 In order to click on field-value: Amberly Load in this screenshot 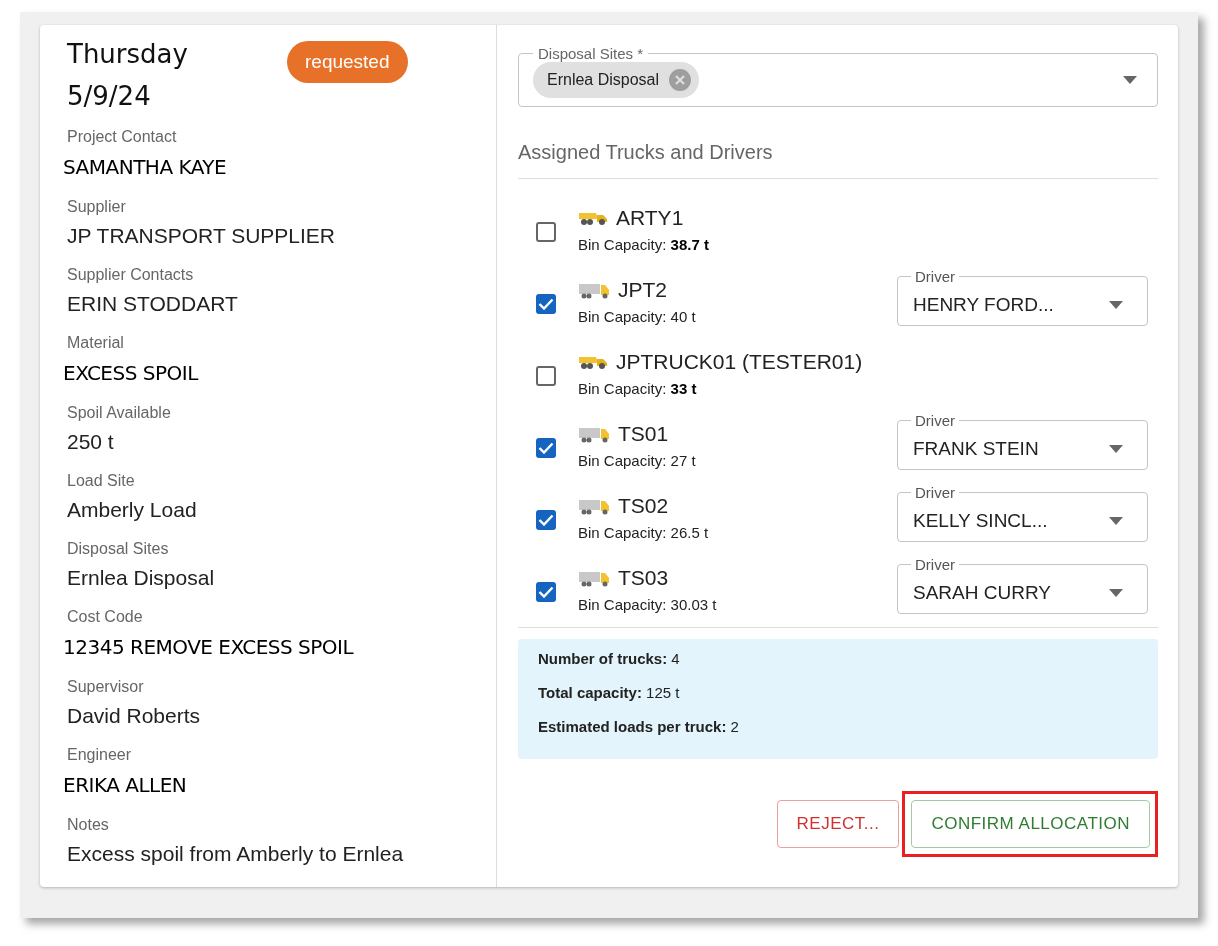, I will do `click(132, 510)`.